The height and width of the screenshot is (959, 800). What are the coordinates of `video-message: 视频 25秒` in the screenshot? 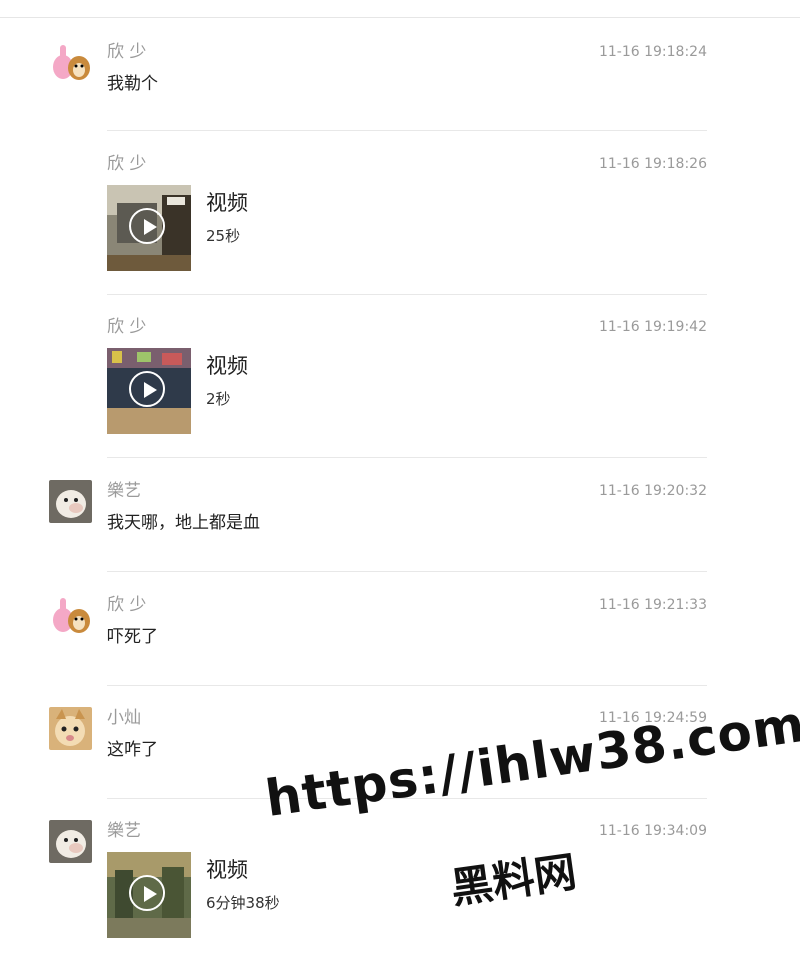 It's located at (407, 228).